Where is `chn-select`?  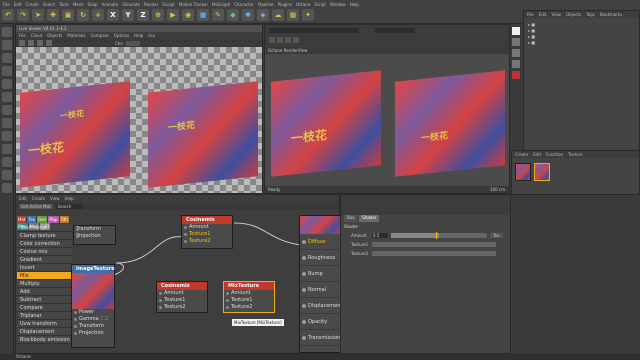
chn-select is located at coordinates (132, 43).